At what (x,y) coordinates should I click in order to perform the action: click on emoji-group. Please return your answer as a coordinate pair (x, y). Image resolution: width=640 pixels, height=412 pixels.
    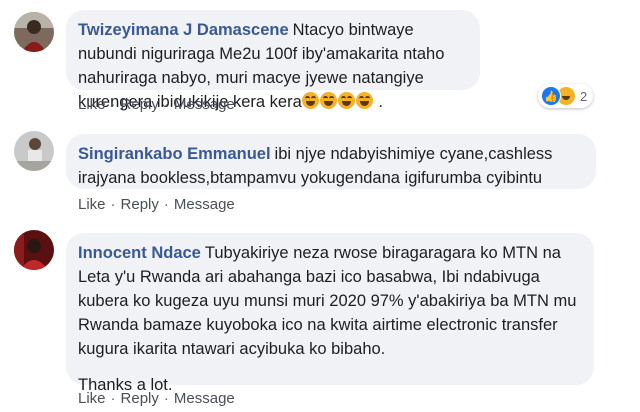
    Looking at the image, I should click on (337, 101).